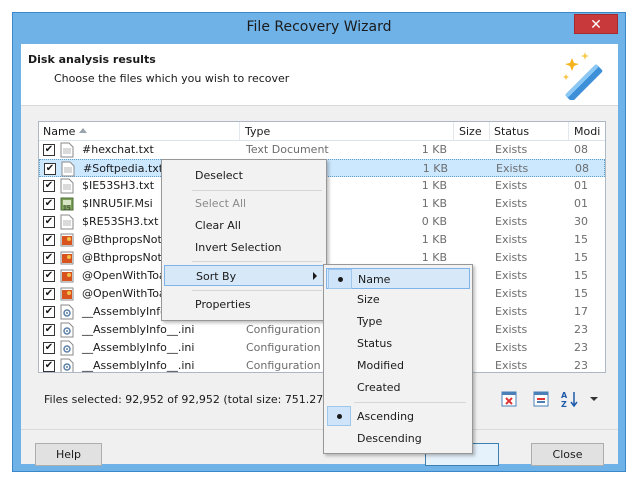 This screenshot has height=493, width=642. Describe the element at coordinates (470, 131) in the screenshot. I see `column-size-header: Size` at that location.